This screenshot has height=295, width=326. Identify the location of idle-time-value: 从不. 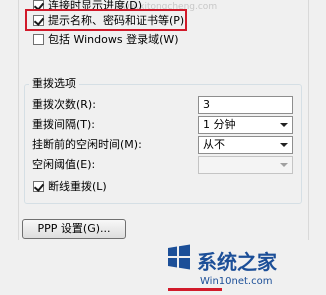
(214, 144).